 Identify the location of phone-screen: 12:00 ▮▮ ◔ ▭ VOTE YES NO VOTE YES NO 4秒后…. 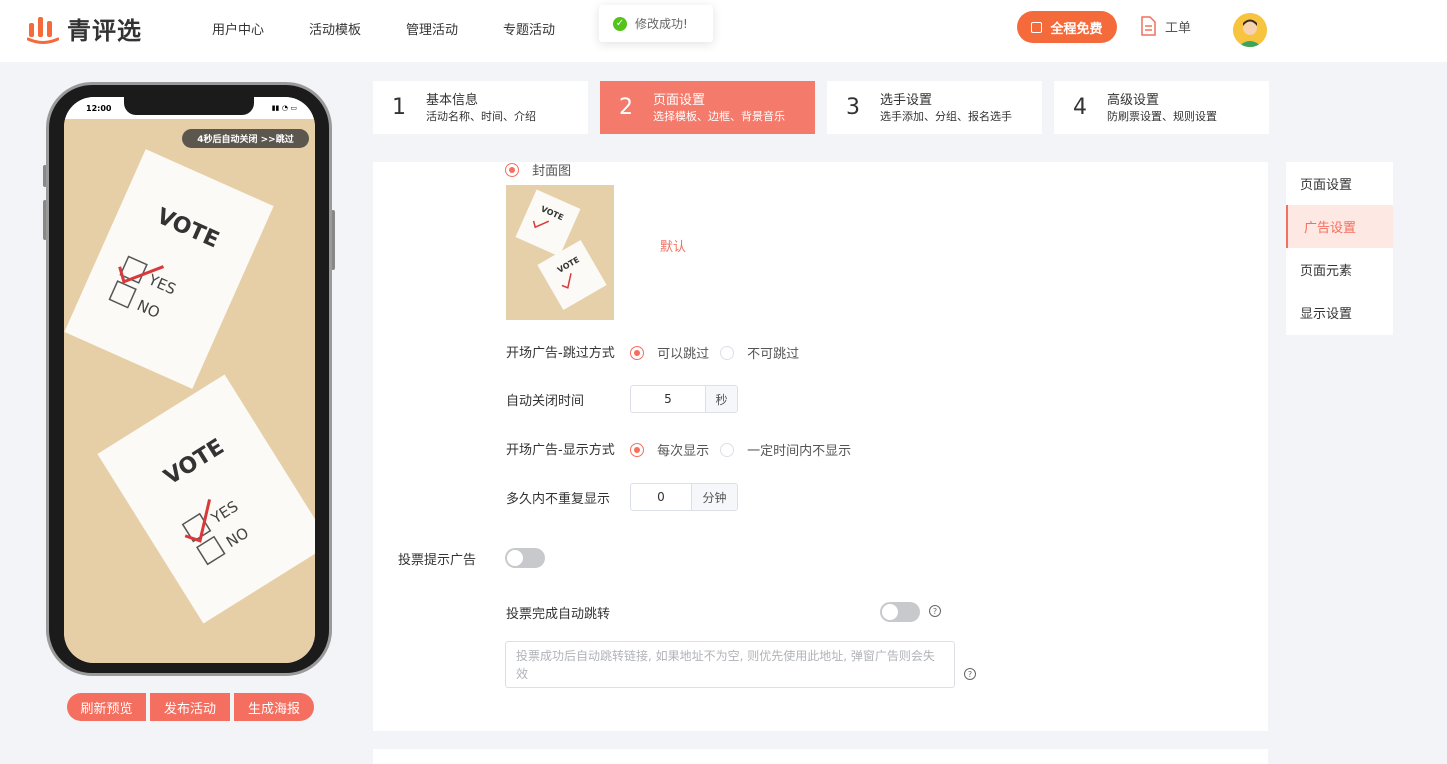
(189, 380).